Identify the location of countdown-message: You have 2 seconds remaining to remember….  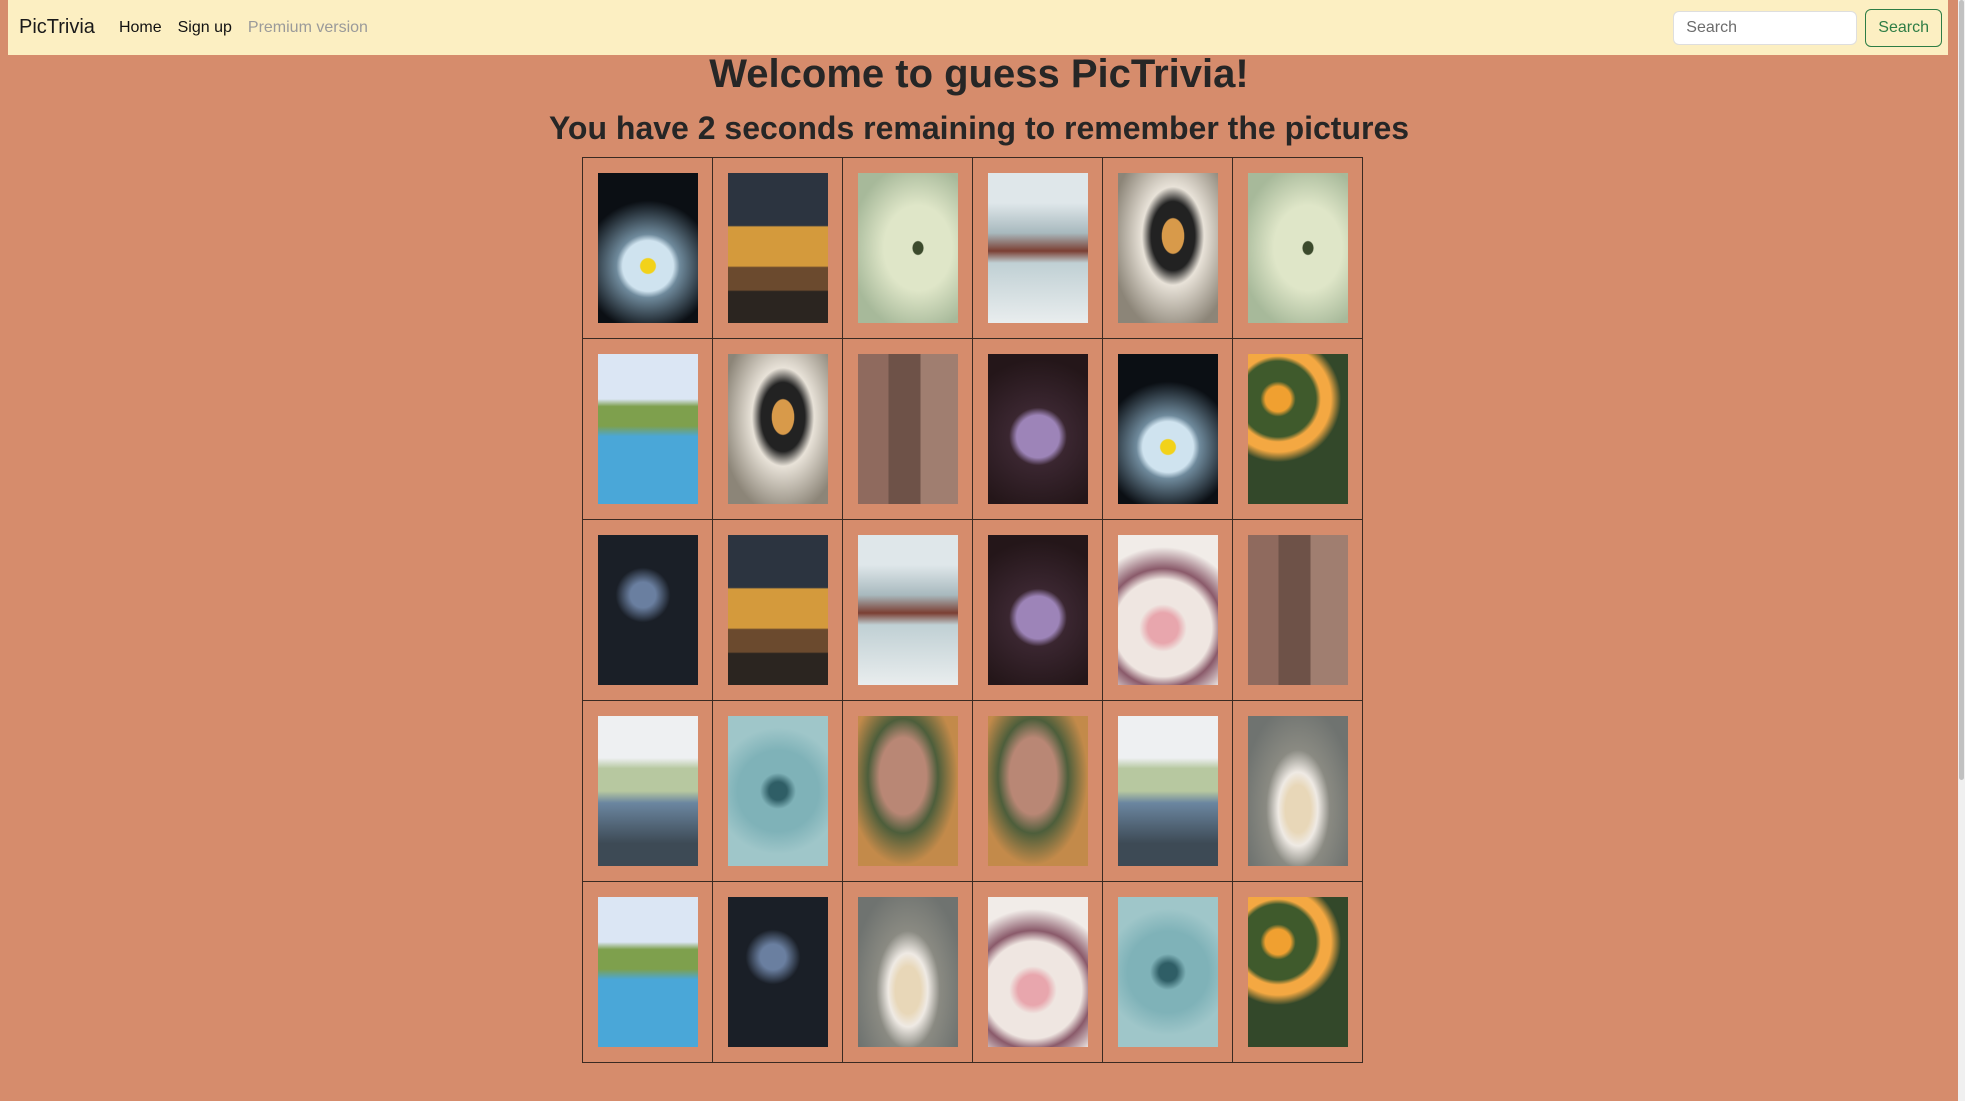
(979, 128).